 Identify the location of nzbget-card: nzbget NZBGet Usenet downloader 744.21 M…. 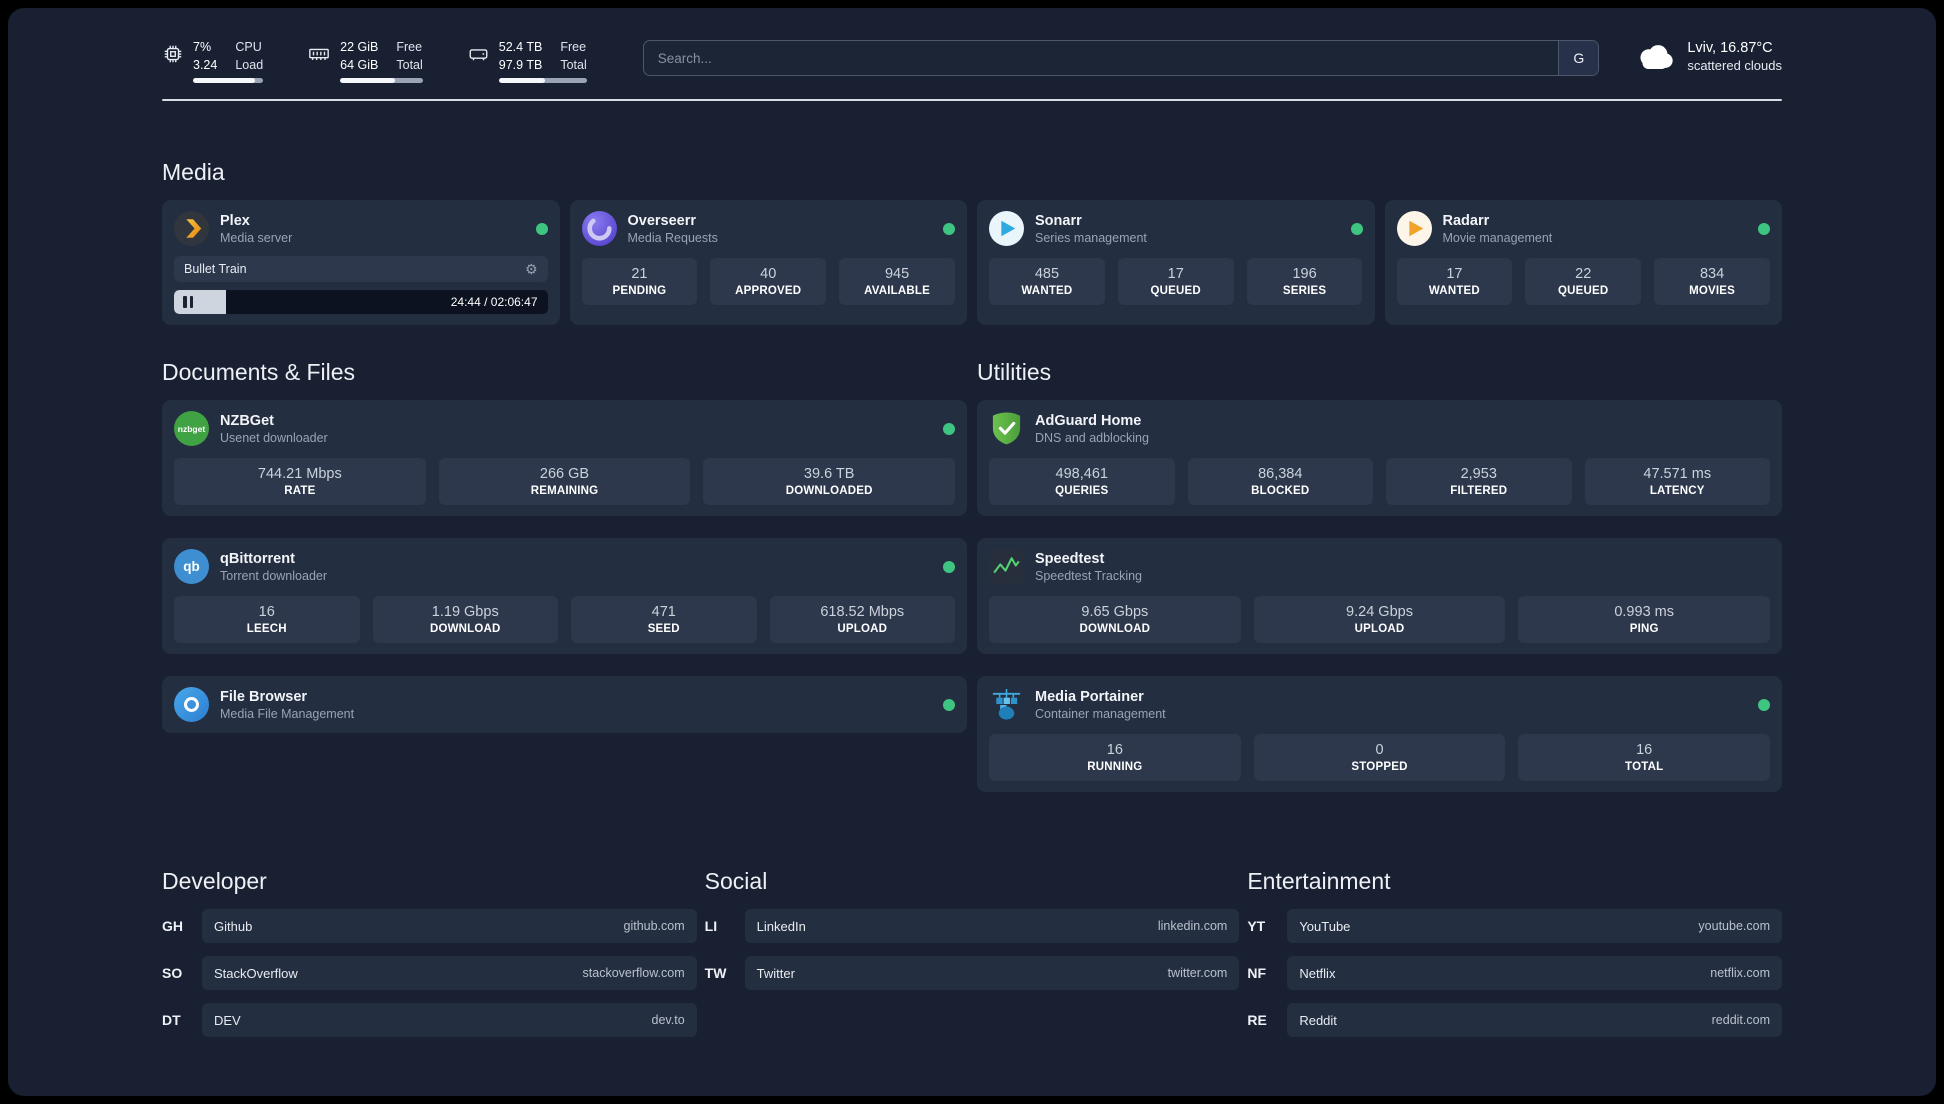
(564, 458).